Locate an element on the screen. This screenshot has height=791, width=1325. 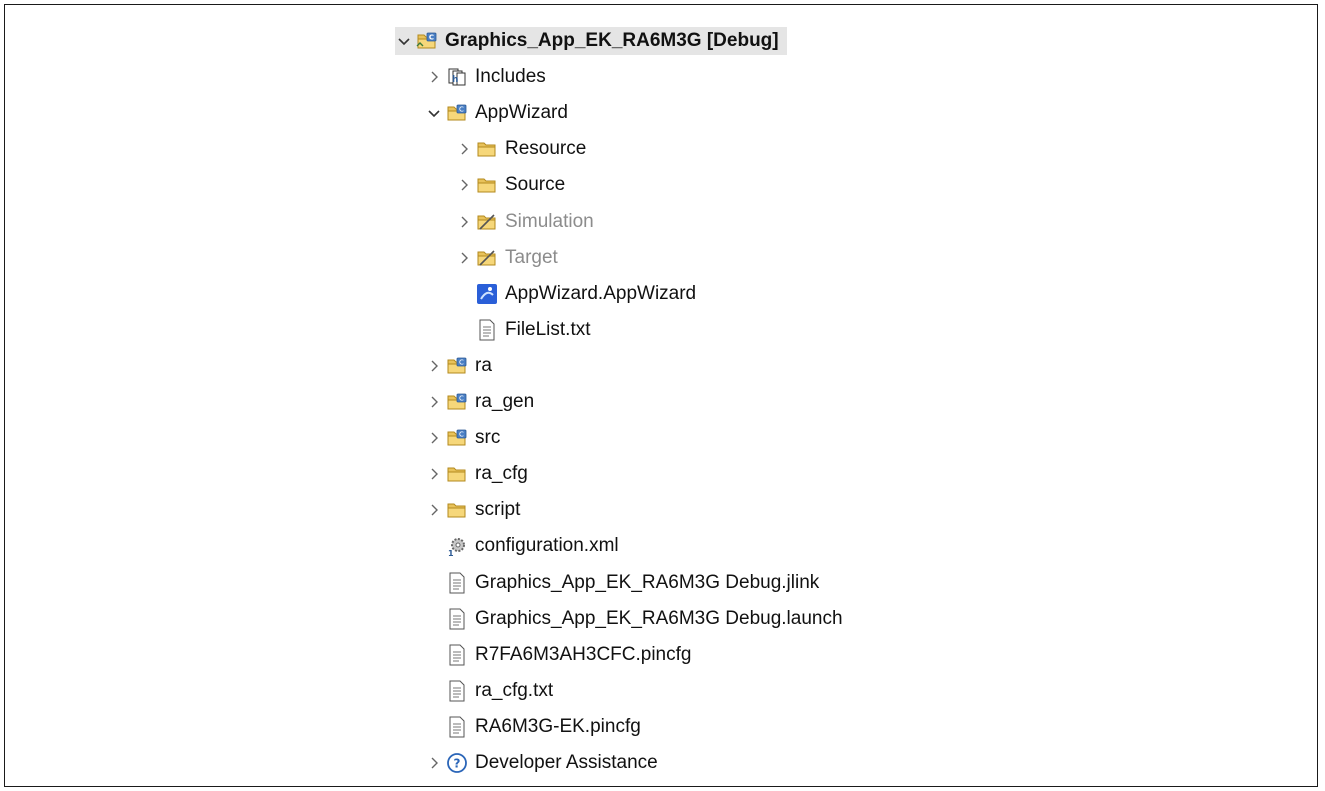
configuration-icon: 1 is located at coordinates (457, 546).